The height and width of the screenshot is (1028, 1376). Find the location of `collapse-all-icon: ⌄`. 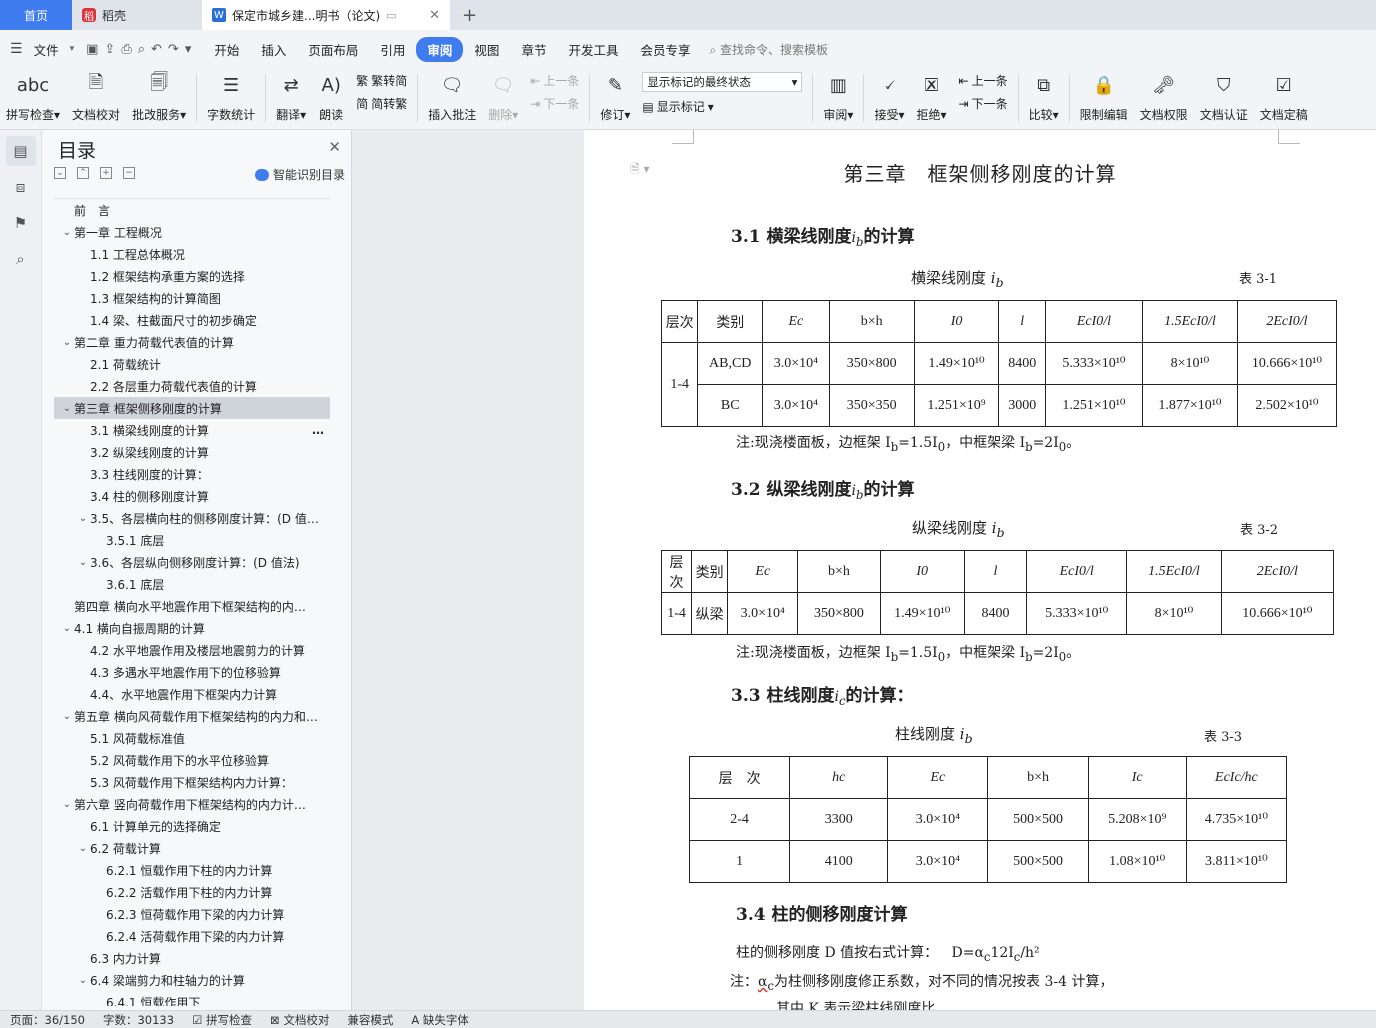

collapse-all-icon: ⌄ is located at coordinates (60, 173).